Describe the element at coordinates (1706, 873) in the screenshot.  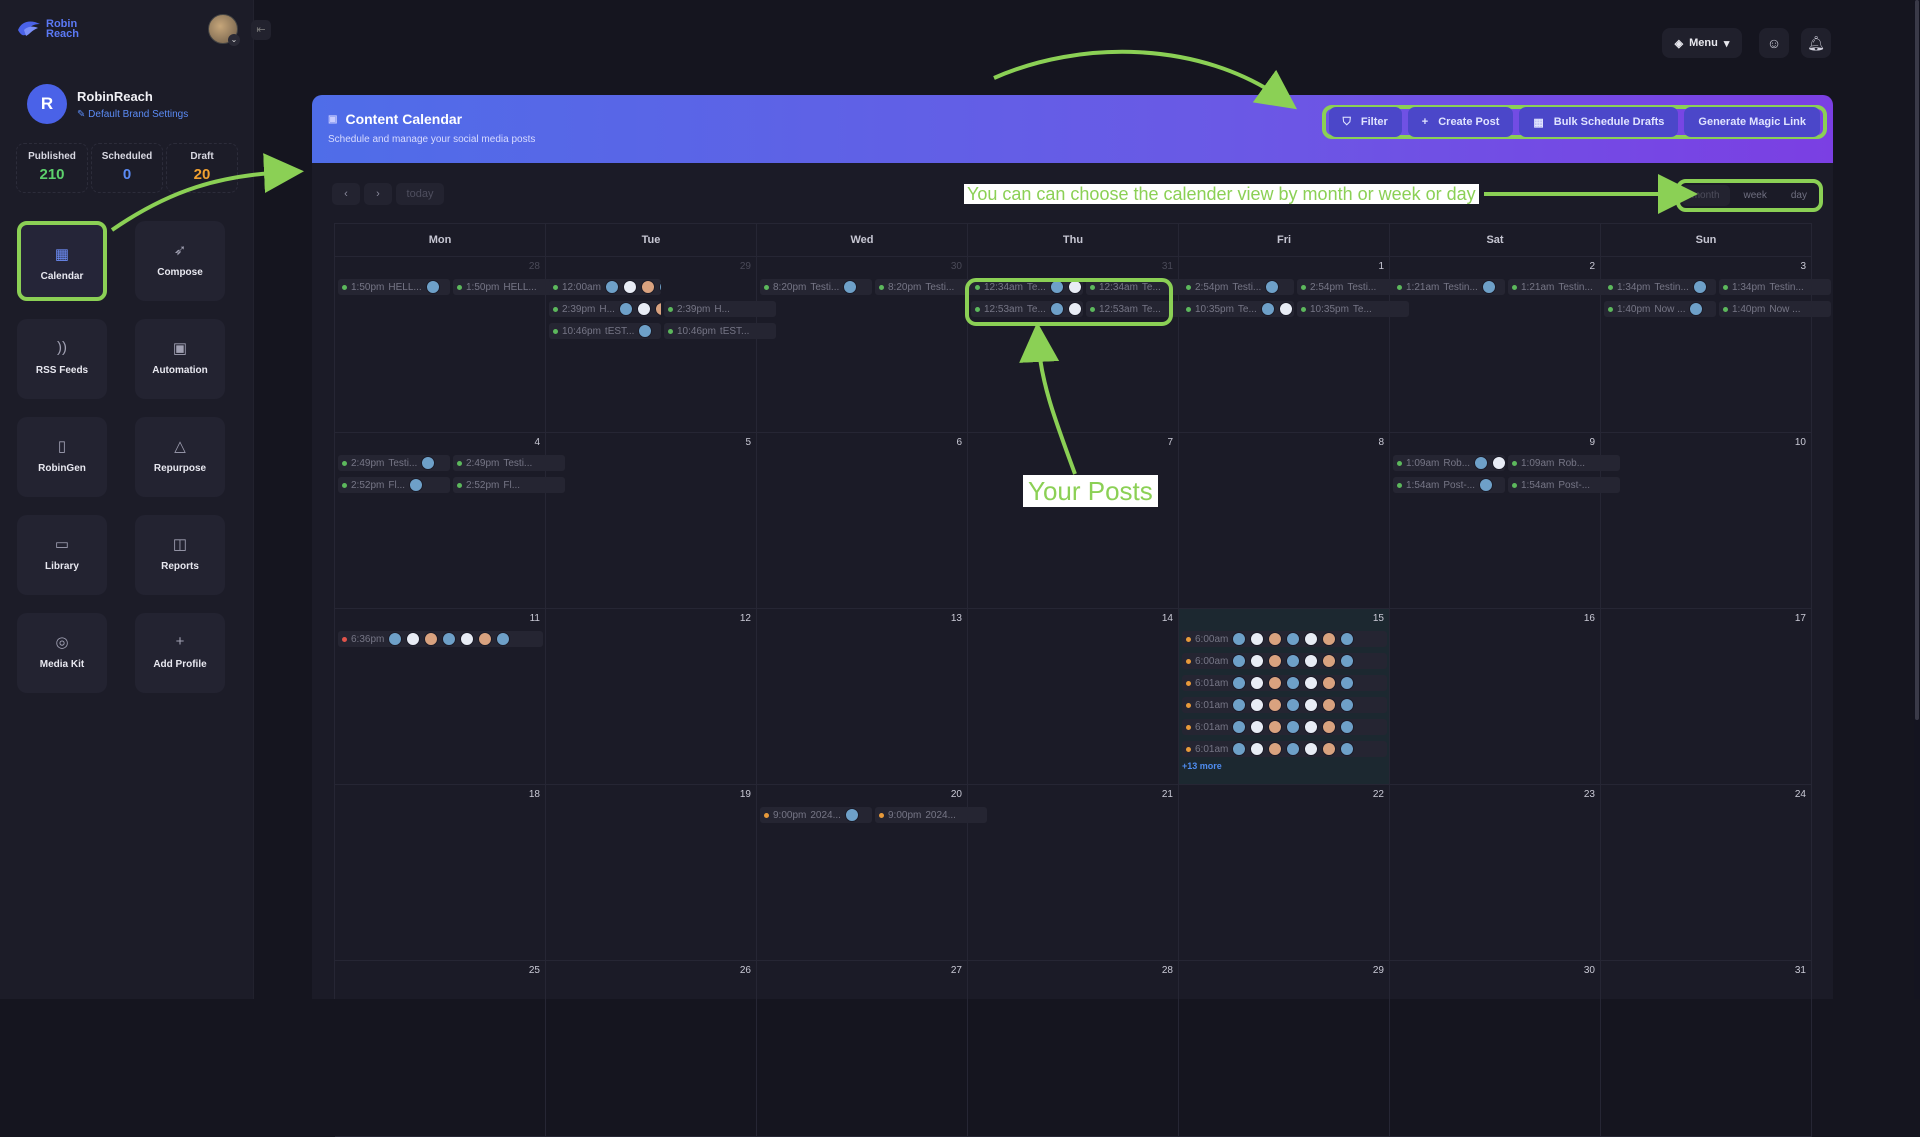
I see `day-cell: 24` at that location.